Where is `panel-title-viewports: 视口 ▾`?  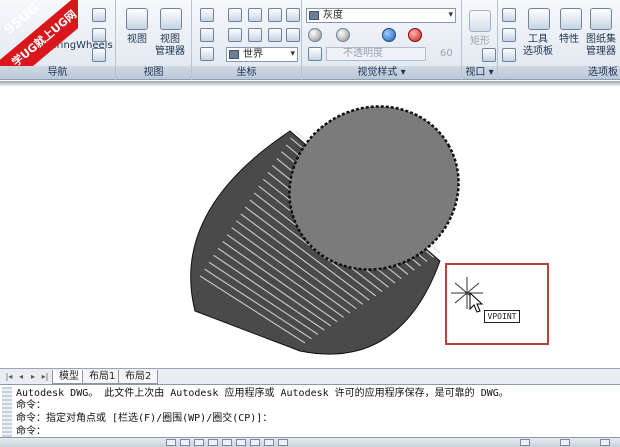 panel-title-viewports: 视口 ▾ is located at coordinates (479, 72).